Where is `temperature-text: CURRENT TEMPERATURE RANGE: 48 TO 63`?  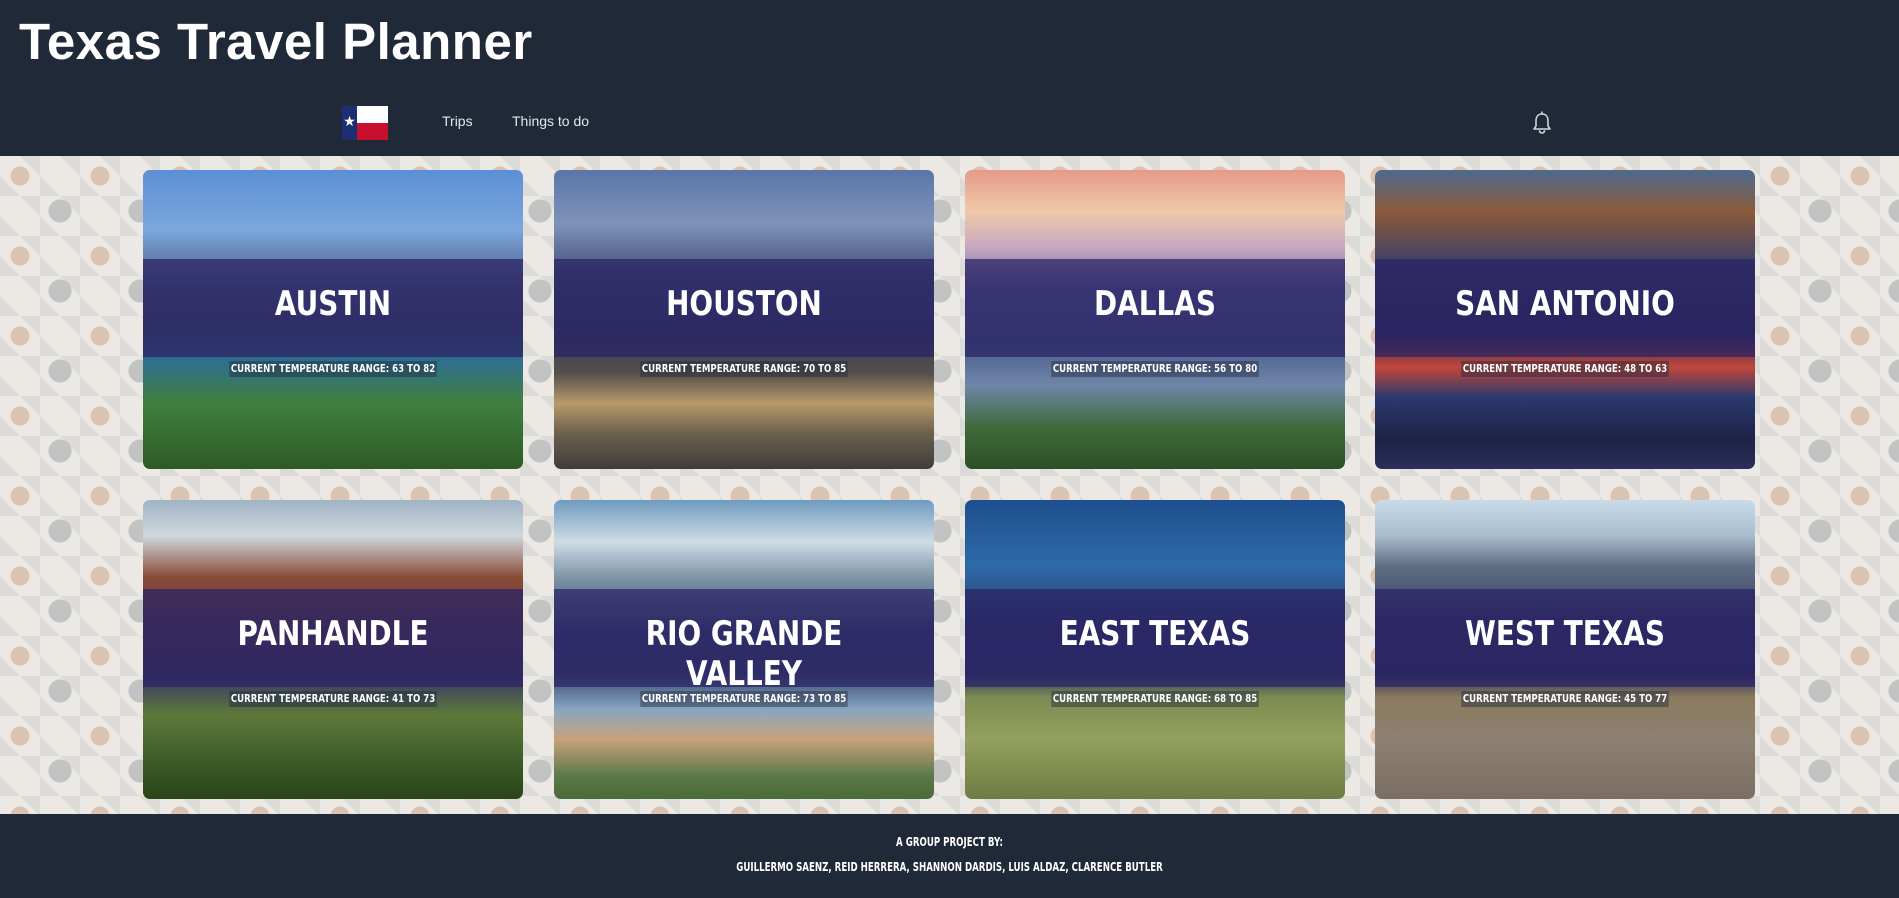 temperature-text: CURRENT TEMPERATURE RANGE: 48 TO 63 is located at coordinates (1565, 369).